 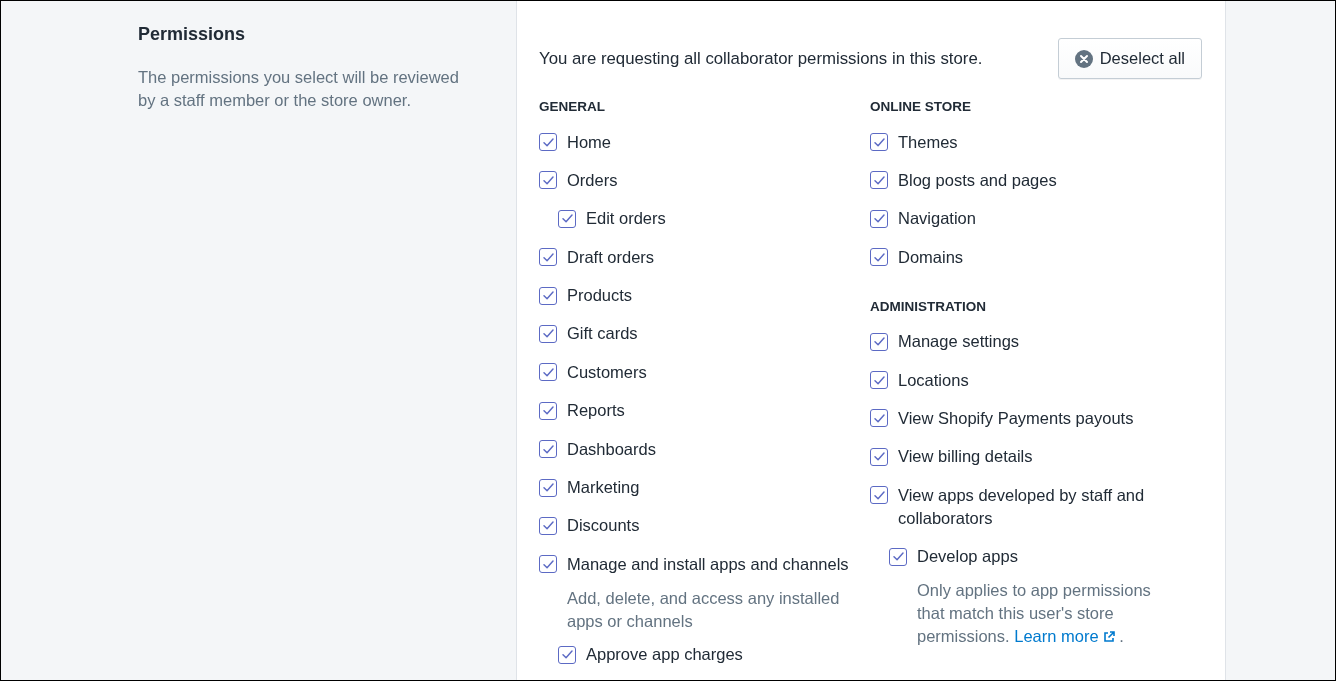 I want to click on summary-text: You are requesting all collaborator permissions in this store., so click(x=761, y=59).